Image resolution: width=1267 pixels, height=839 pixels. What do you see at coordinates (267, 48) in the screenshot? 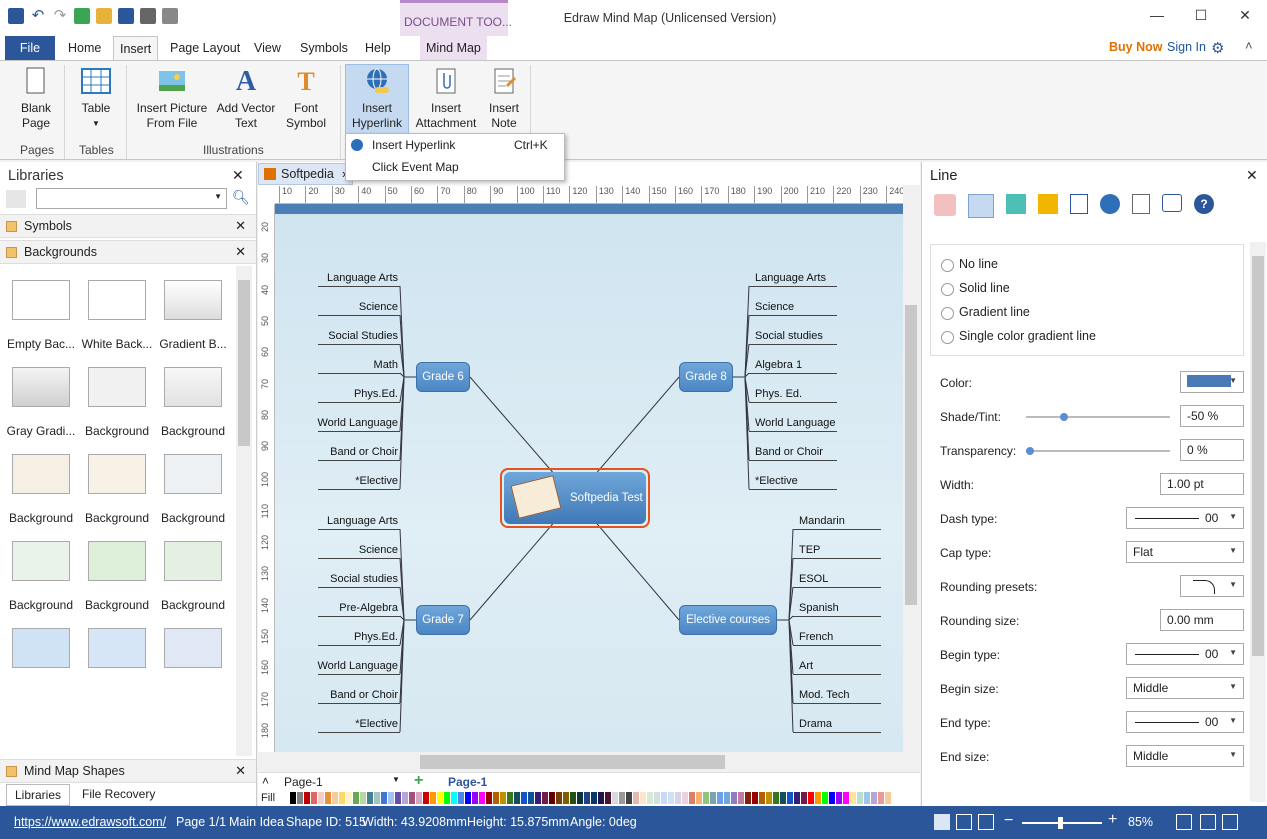
I see `tab-view: View` at bounding box center [267, 48].